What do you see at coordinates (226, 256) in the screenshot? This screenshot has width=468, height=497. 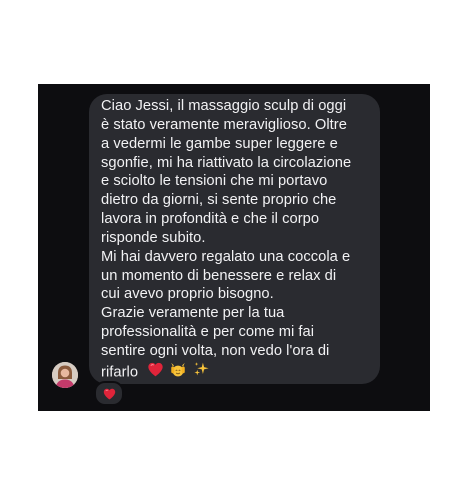 I see `message-line: Mi hai davvero regalato una coccola e` at bounding box center [226, 256].